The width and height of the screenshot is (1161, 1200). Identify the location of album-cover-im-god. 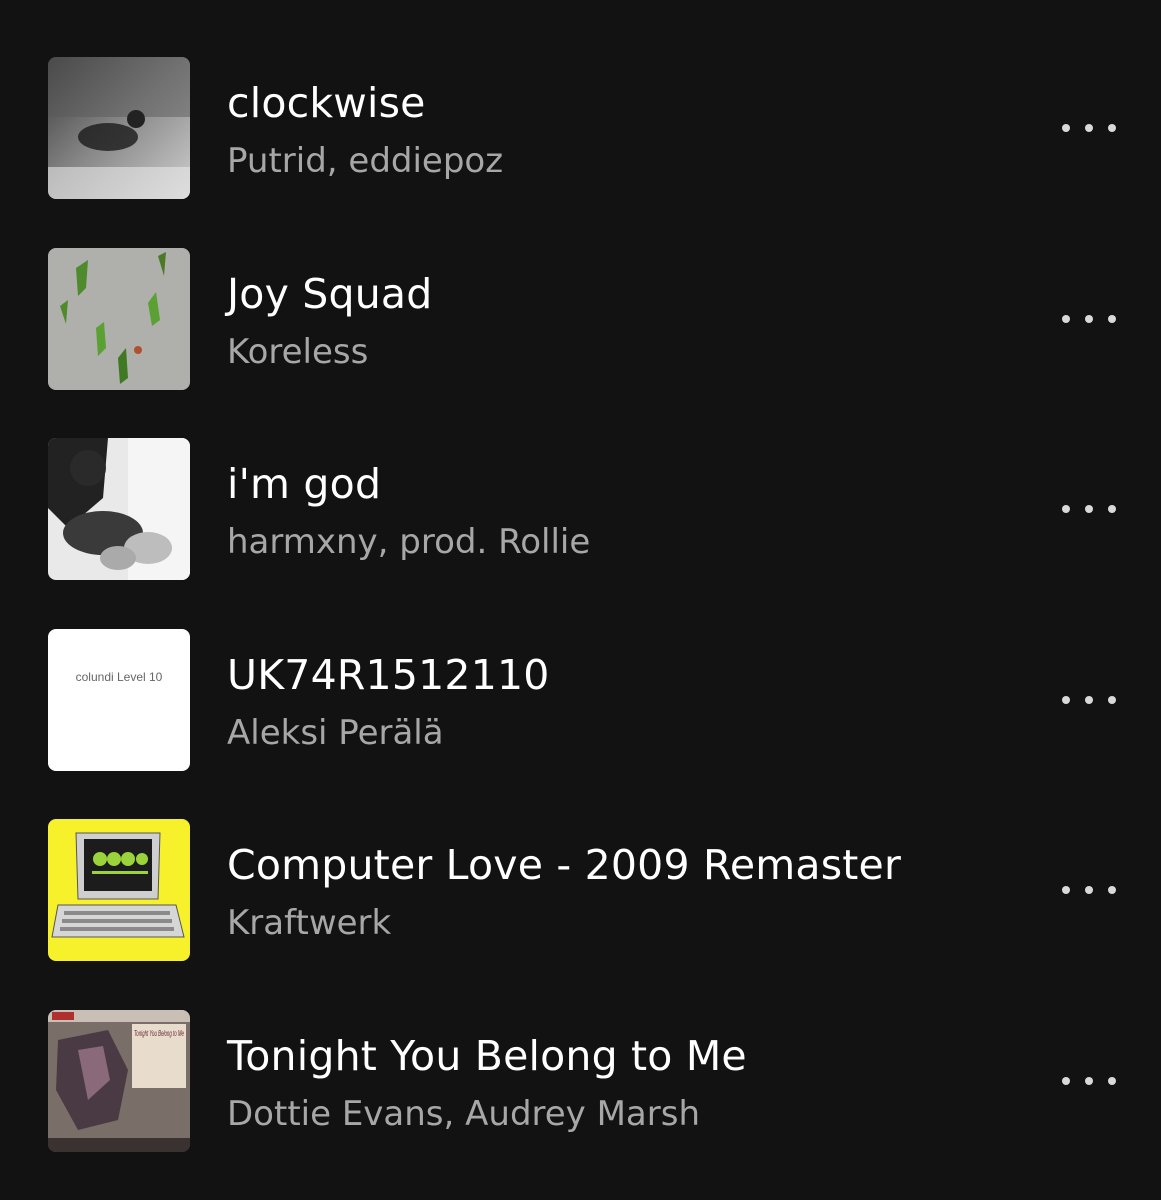
(119, 509).